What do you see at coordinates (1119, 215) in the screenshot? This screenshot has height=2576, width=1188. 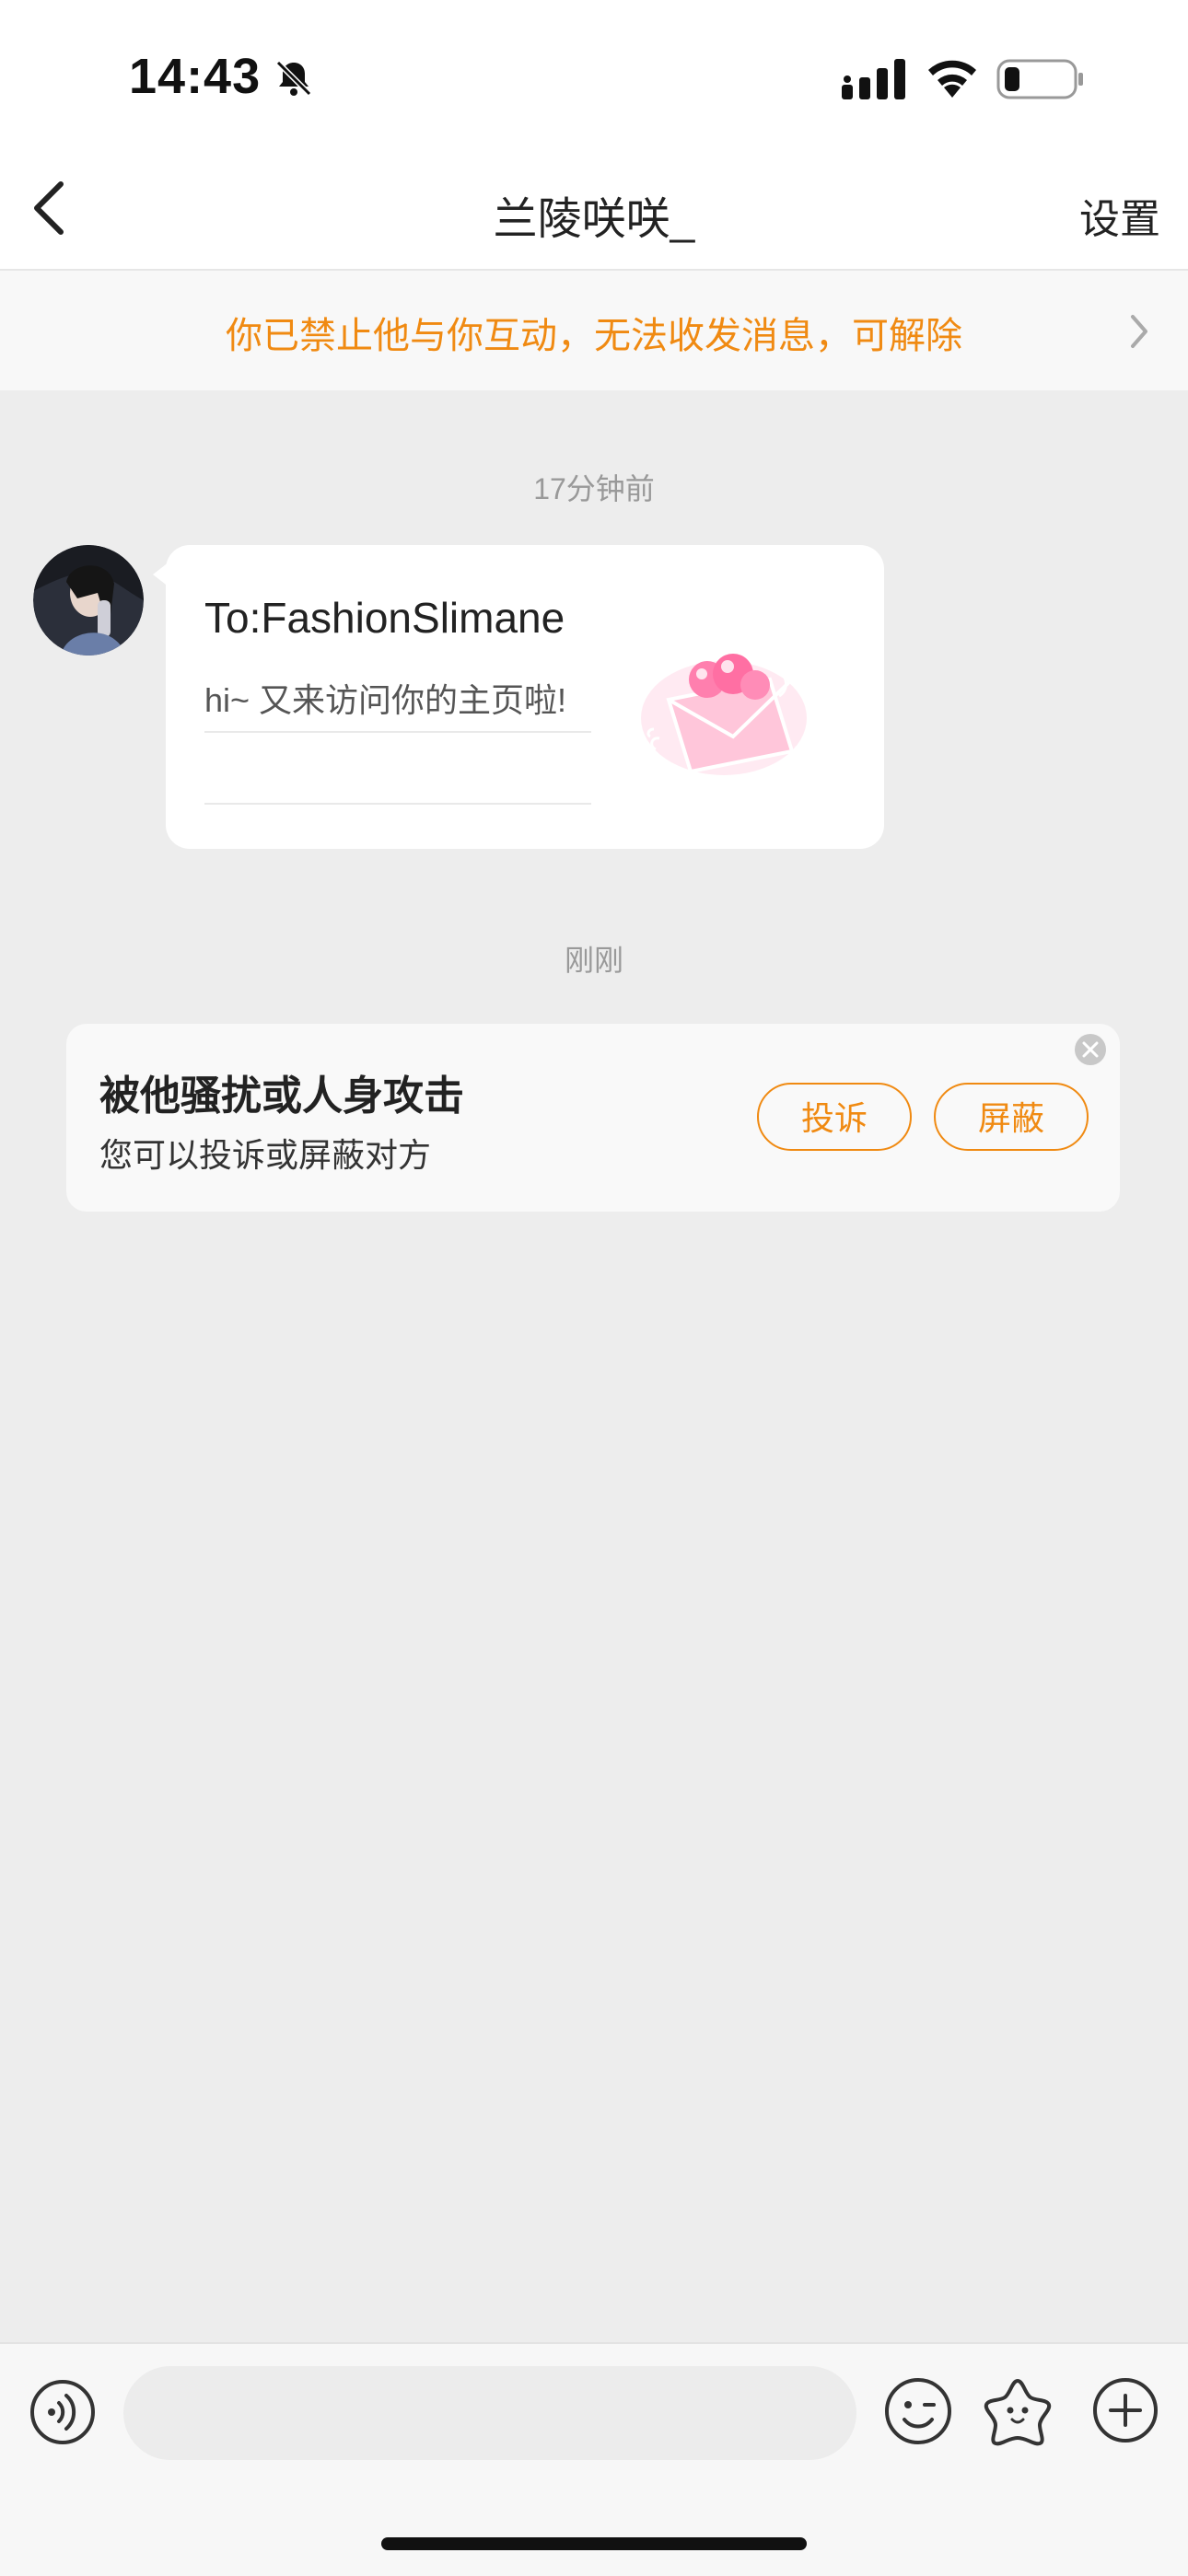 I see `settings-button: 设置` at bounding box center [1119, 215].